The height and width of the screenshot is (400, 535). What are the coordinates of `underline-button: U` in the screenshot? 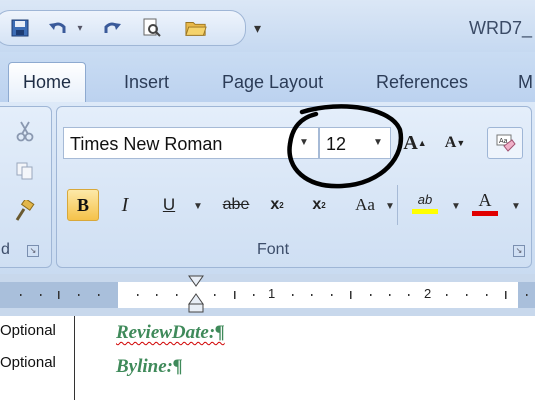 It's located at (169, 205).